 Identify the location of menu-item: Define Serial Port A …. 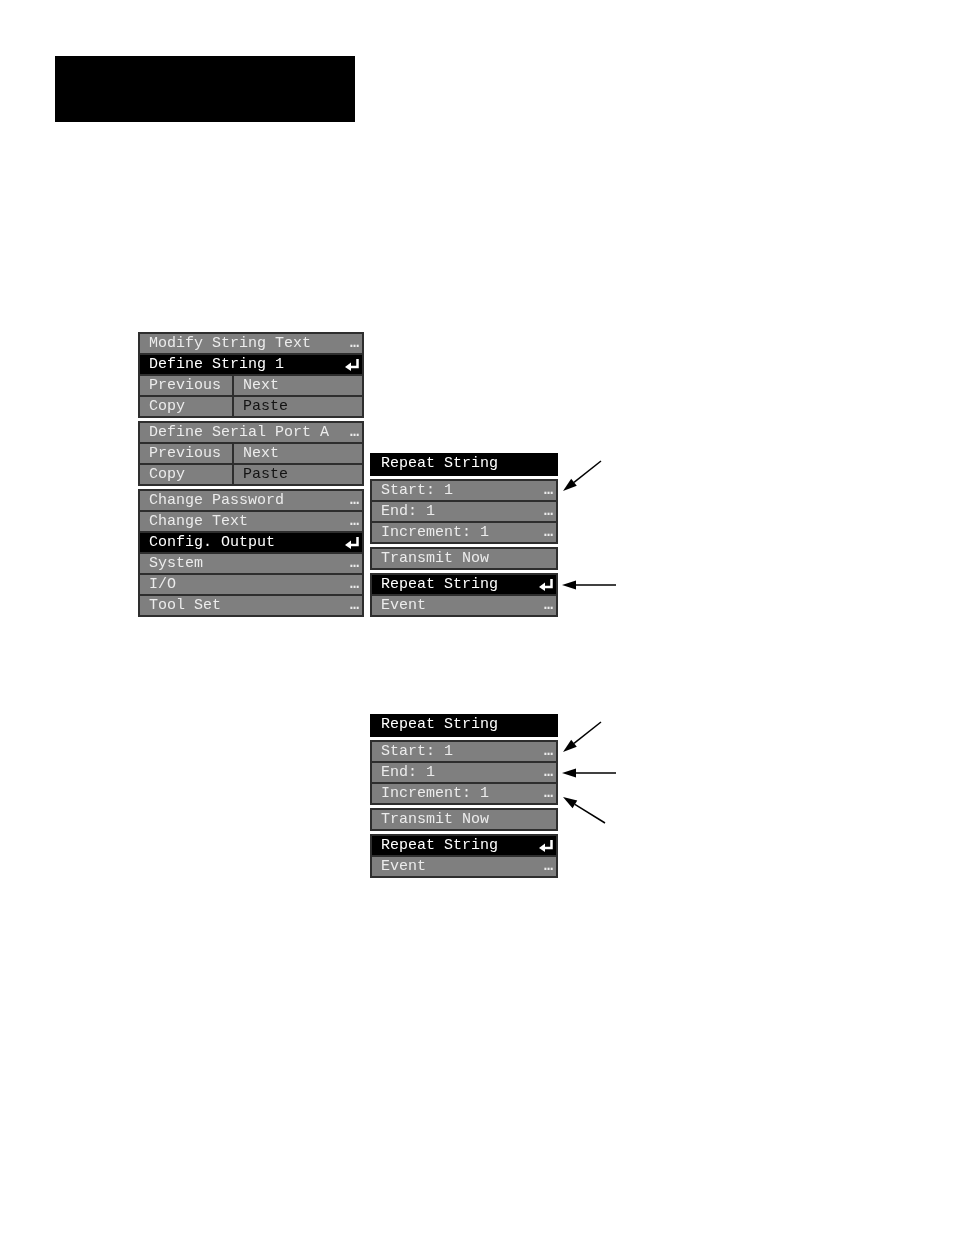
(251, 432).